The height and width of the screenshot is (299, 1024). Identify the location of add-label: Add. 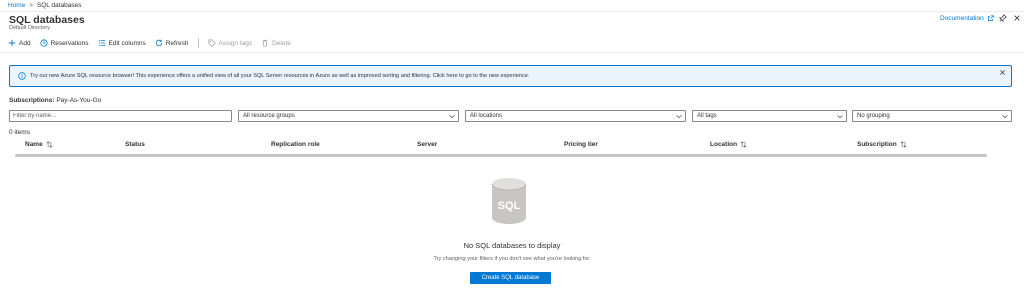
(25, 43).